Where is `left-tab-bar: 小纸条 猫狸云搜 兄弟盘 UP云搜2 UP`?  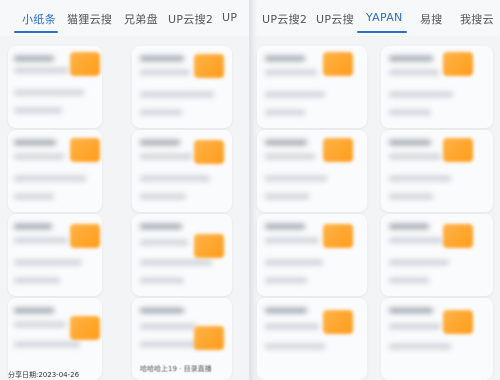
left-tab-bar: 小纸条 猫狸云搜 兄弟盘 UP云搜2 UP is located at coordinates (124, 18).